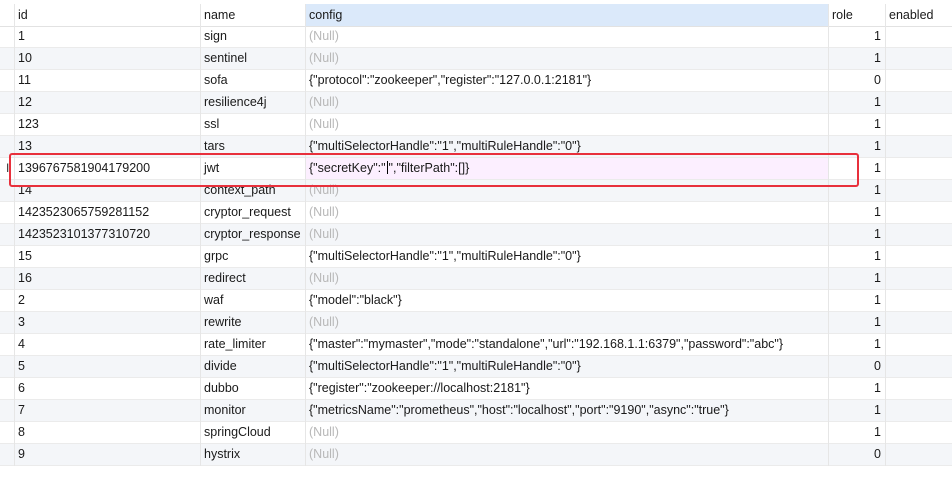 The height and width of the screenshot is (497, 952). What do you see at coordinates (252, 366) in the screenshot?
I see `cell-name: divide` at bounding box center [252, 366].